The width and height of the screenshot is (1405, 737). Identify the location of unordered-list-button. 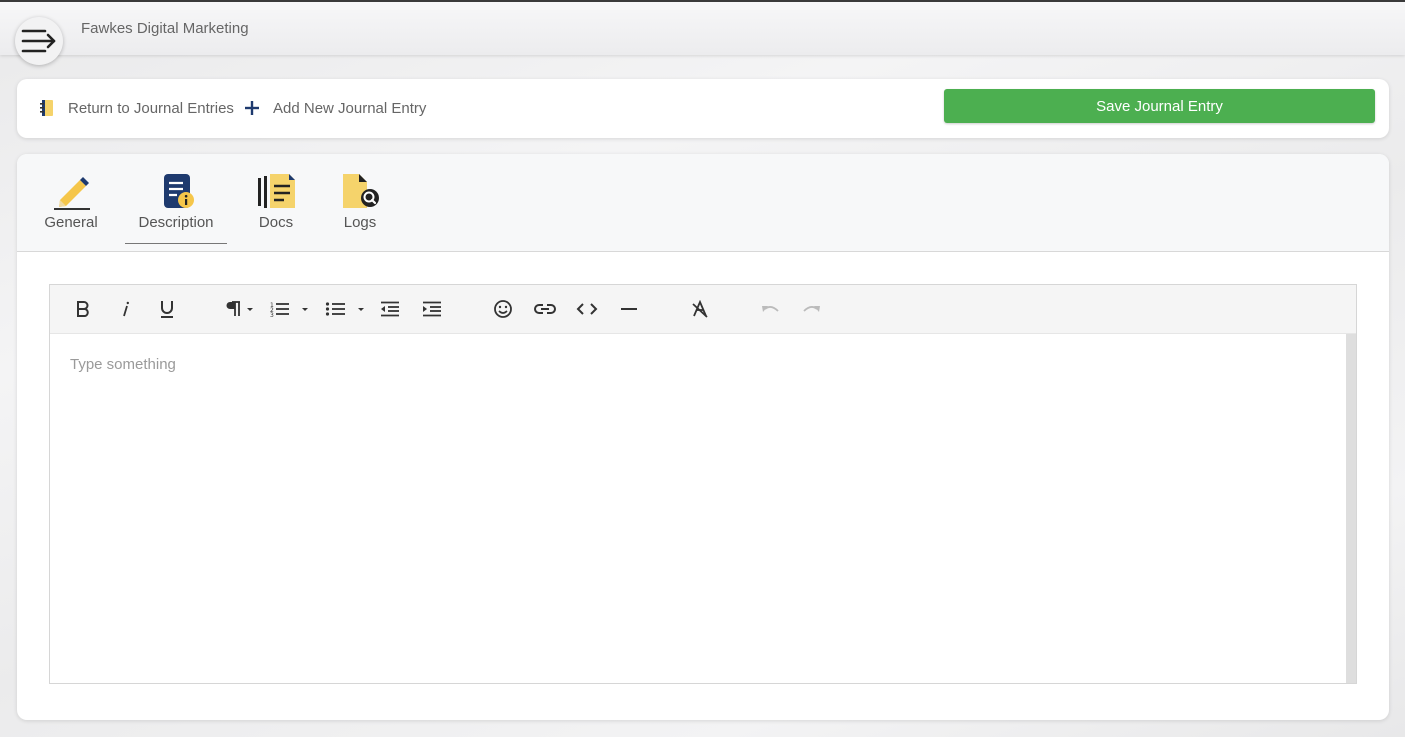
(346, 309).